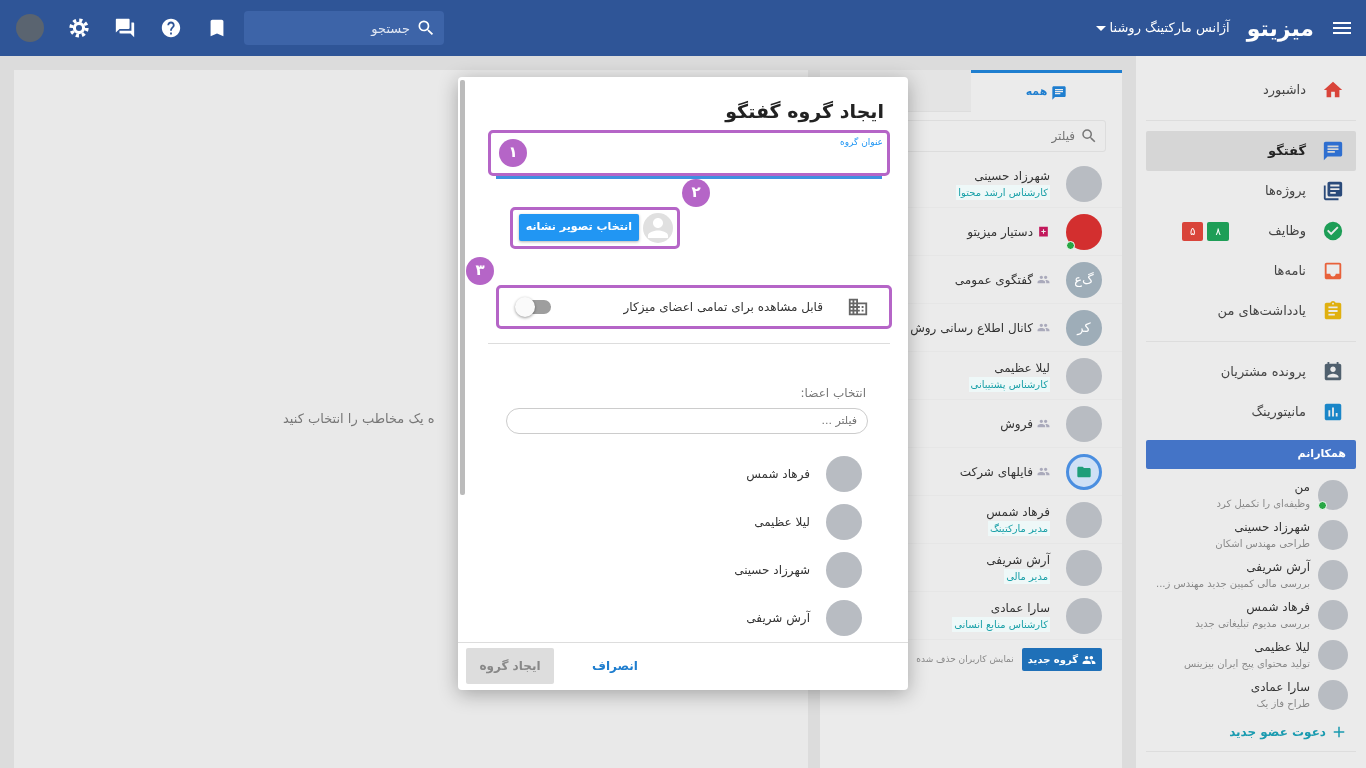 Image resolution: width=1366 pixels, height=768 pixels. Describe the element at coordinates (1012, 176) in the screenshot. I see `chat-name: شهرزاد حسینی` at that location.